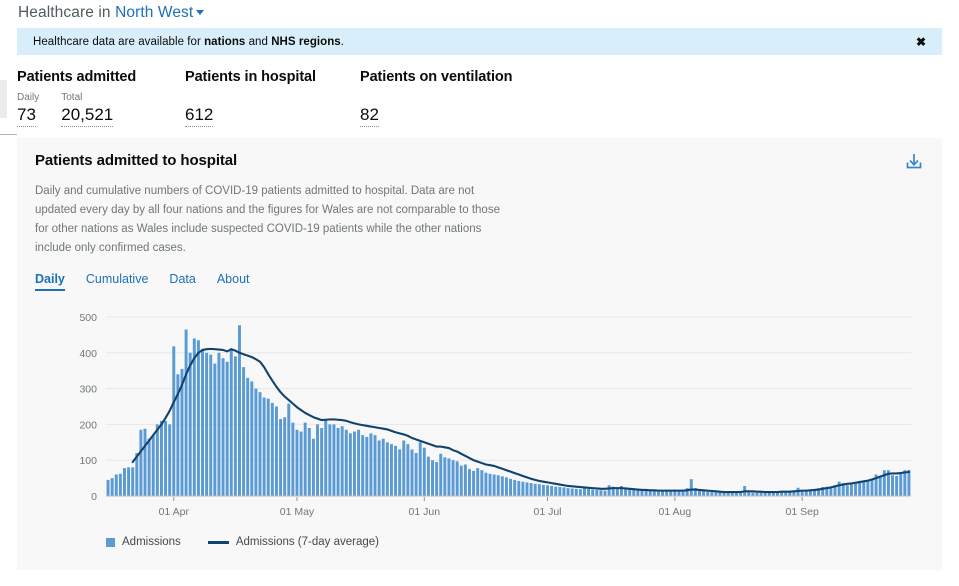 Image resolution: width=959 pixels, height=586 pixels. Describe the element at coordinates (479, 281) in the screenshot. I see `card-tabs: Daily Cumulative Data About` at that location.